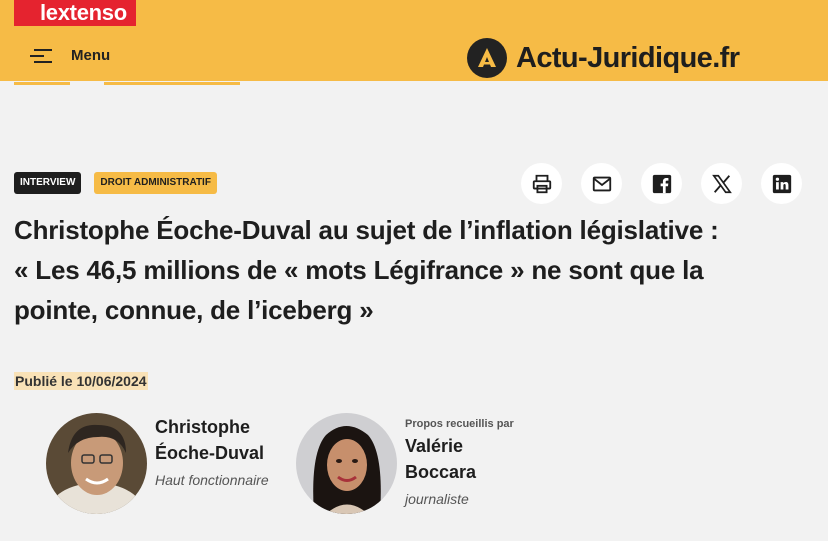  What do you see at coordinates (628, 57) in the screenshot?
I see `site-name: Actu-Juridique.fr` at bounding box center [628, 57].